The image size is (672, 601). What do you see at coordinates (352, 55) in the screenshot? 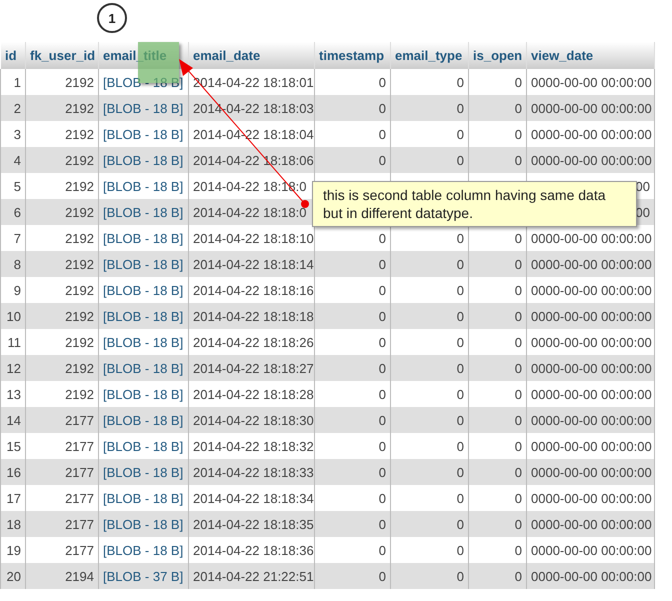
I see `column-header: timestamp` at bounding box center [352, 55].